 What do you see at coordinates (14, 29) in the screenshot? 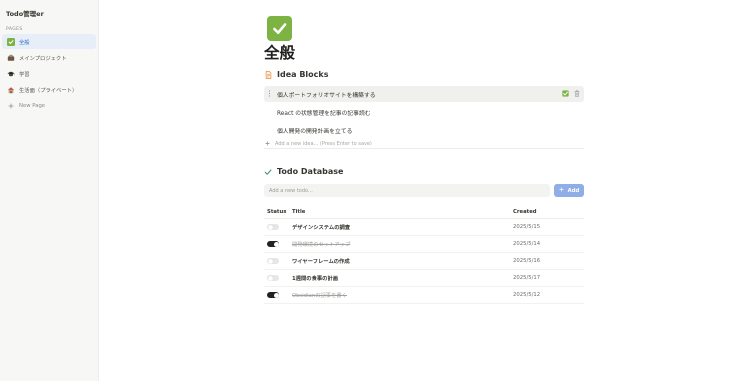
I see `pages-section-label: PAGES` at bounding box center [14, 29].